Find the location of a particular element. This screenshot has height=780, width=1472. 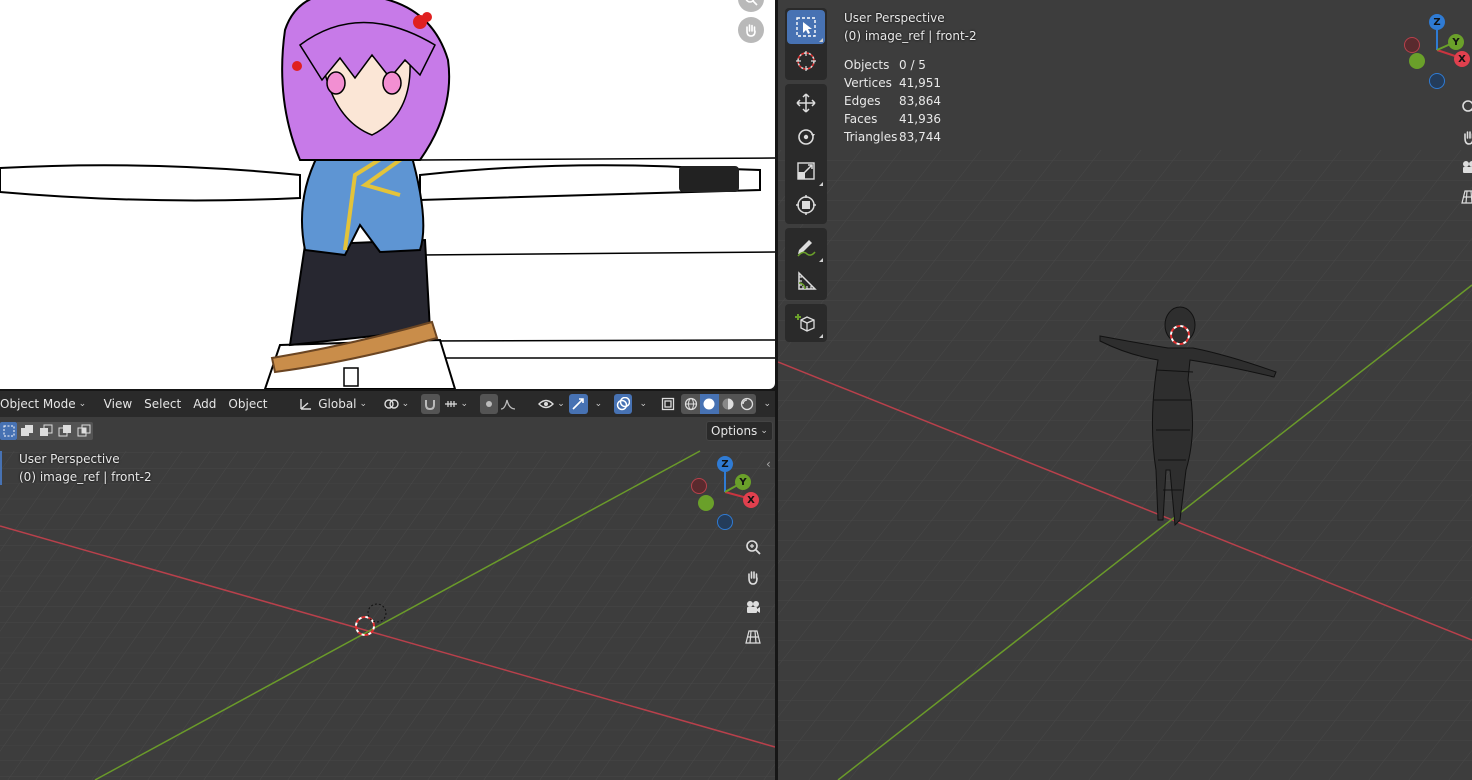

stat-label: Edges is located at coordinates (862, 101).